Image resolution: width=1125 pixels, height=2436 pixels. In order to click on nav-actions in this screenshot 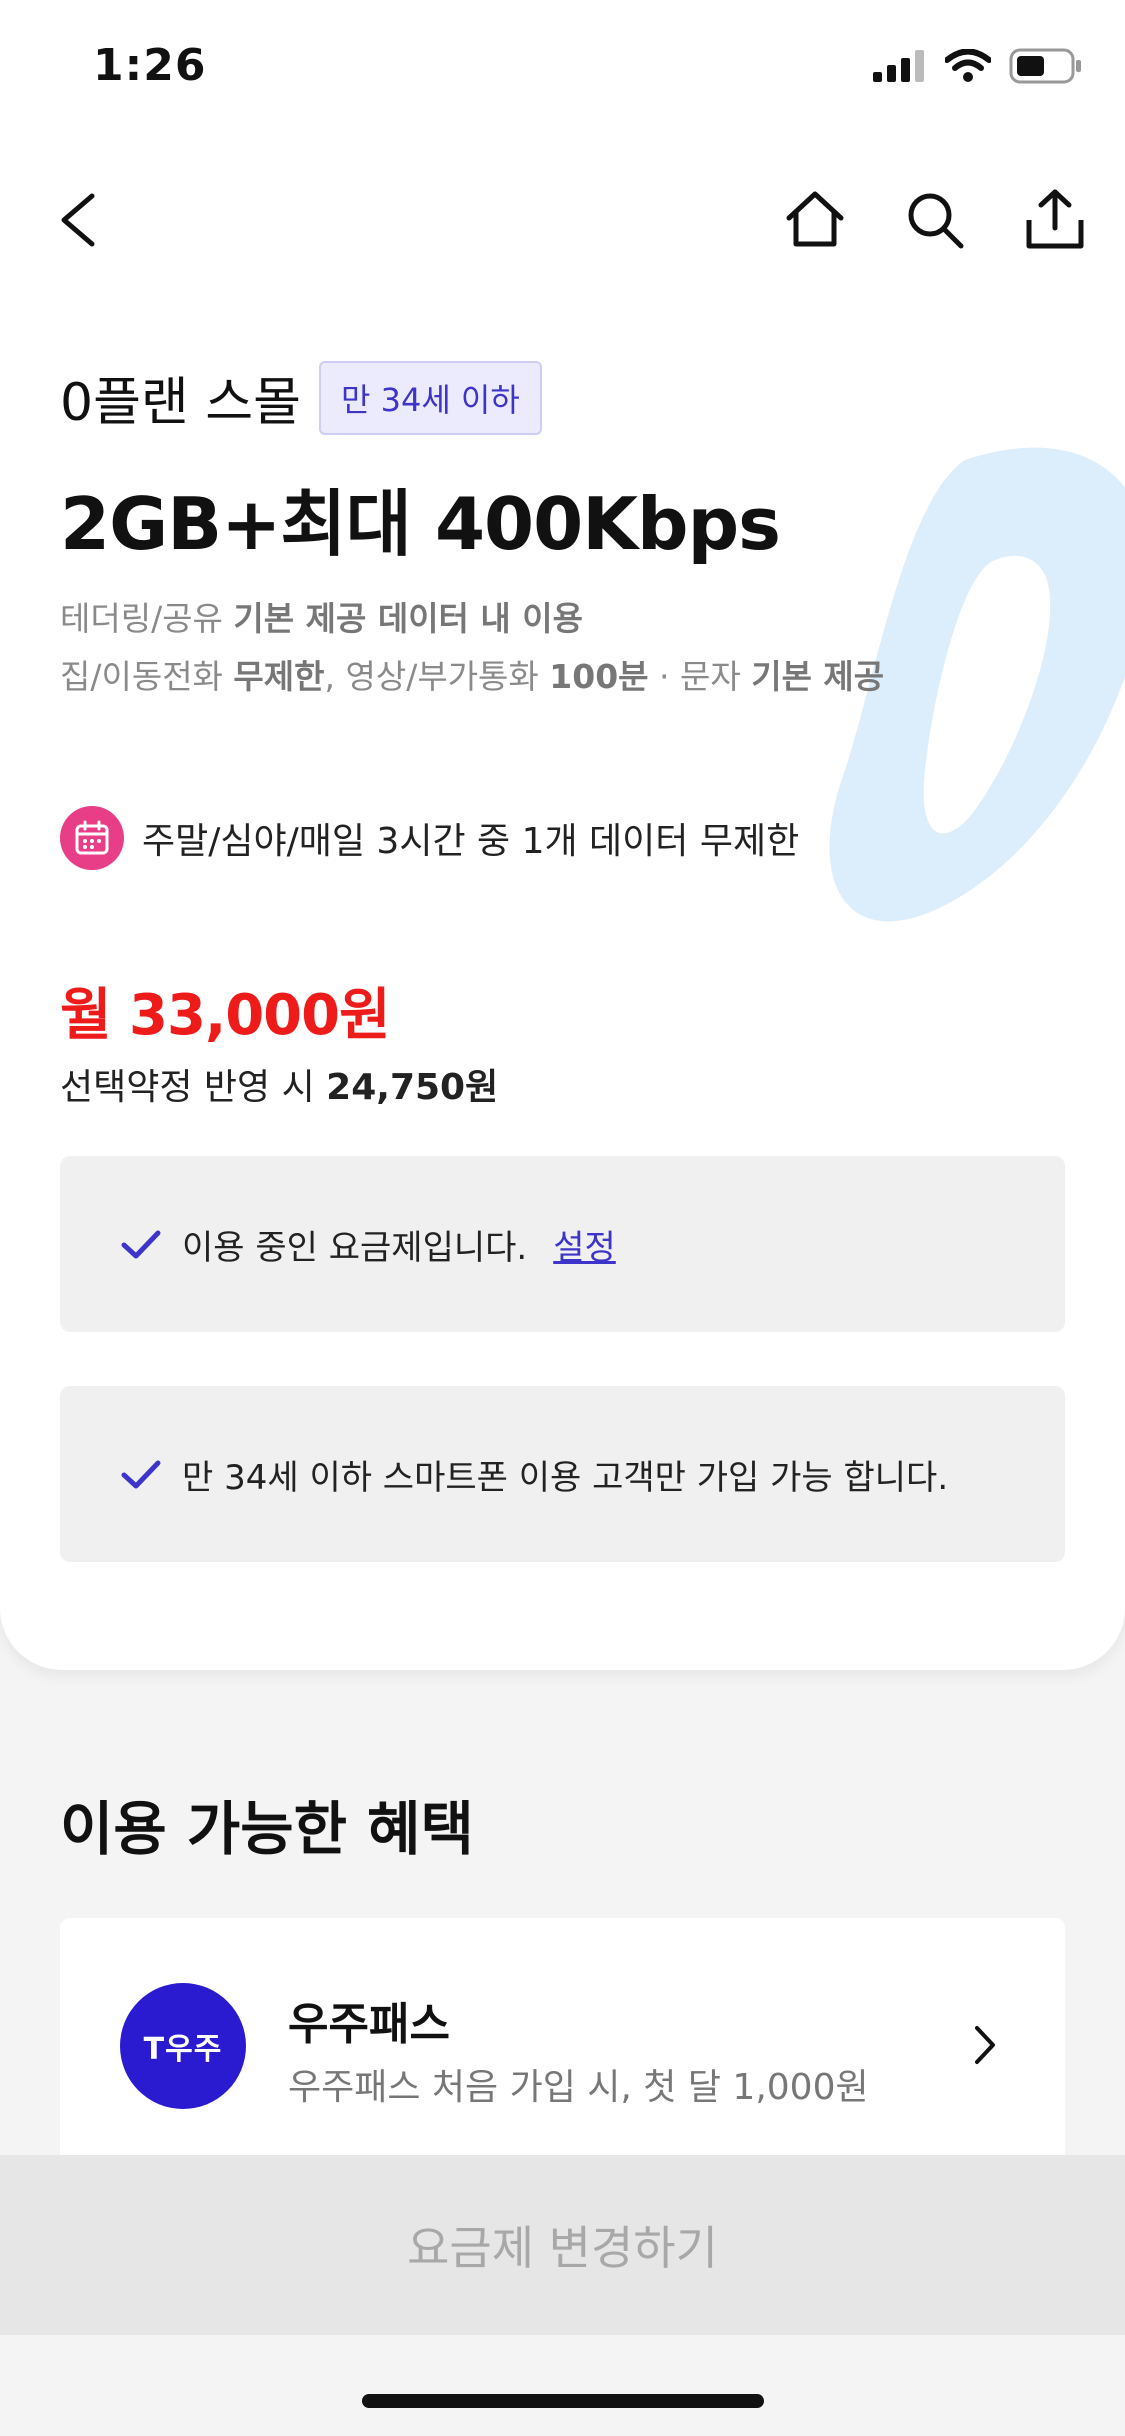, I will do `click(935, 220)`.